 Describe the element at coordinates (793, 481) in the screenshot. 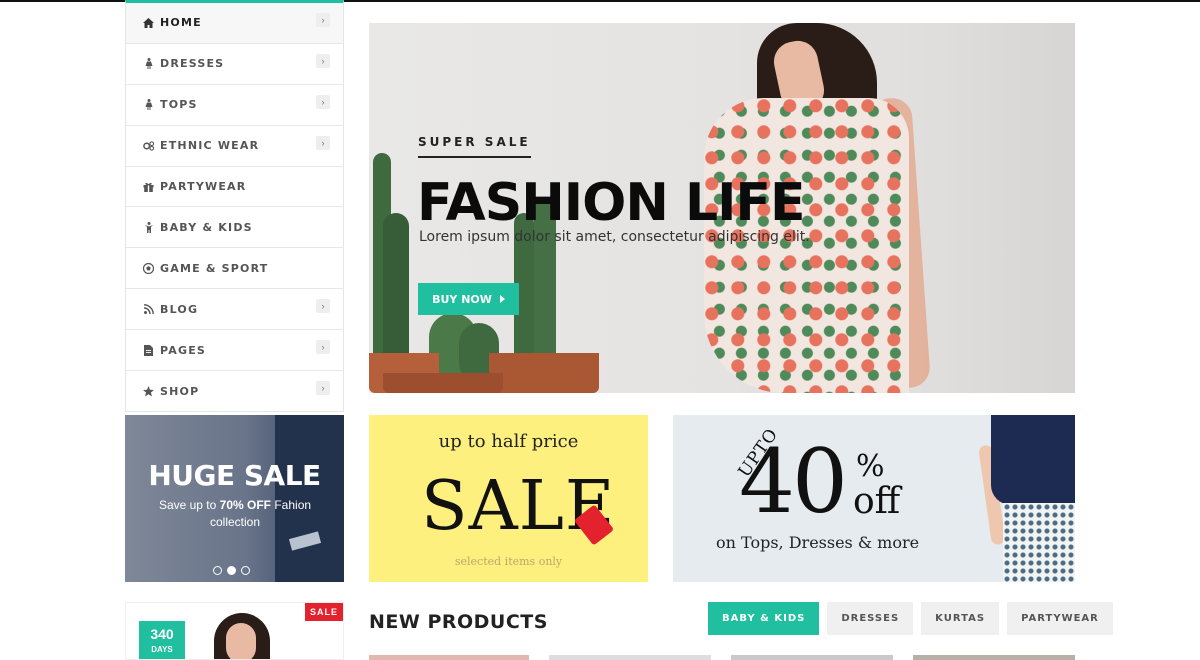

I see `discount-number: 40` at that location.